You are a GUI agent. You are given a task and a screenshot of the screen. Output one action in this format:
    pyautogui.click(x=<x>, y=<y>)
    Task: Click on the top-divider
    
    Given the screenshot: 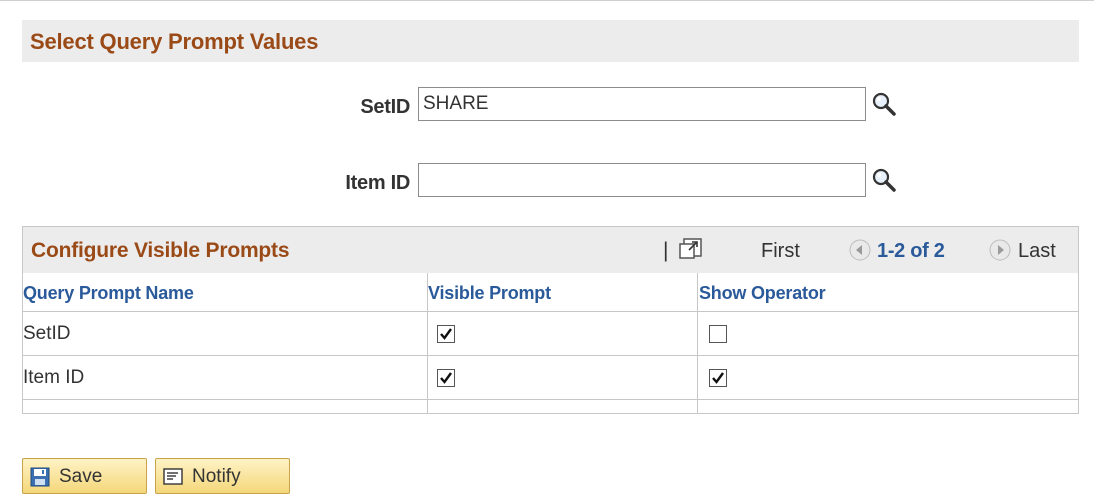 What is the action you would take?
    pyautogui.click(x=547, y=0)
    